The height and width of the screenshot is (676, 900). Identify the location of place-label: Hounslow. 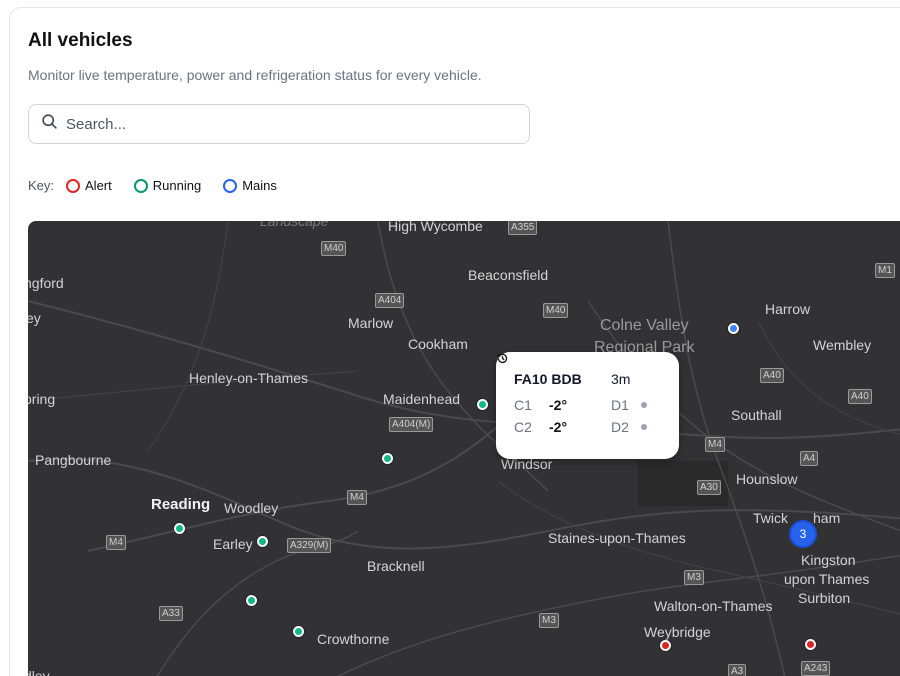
(767, 479).